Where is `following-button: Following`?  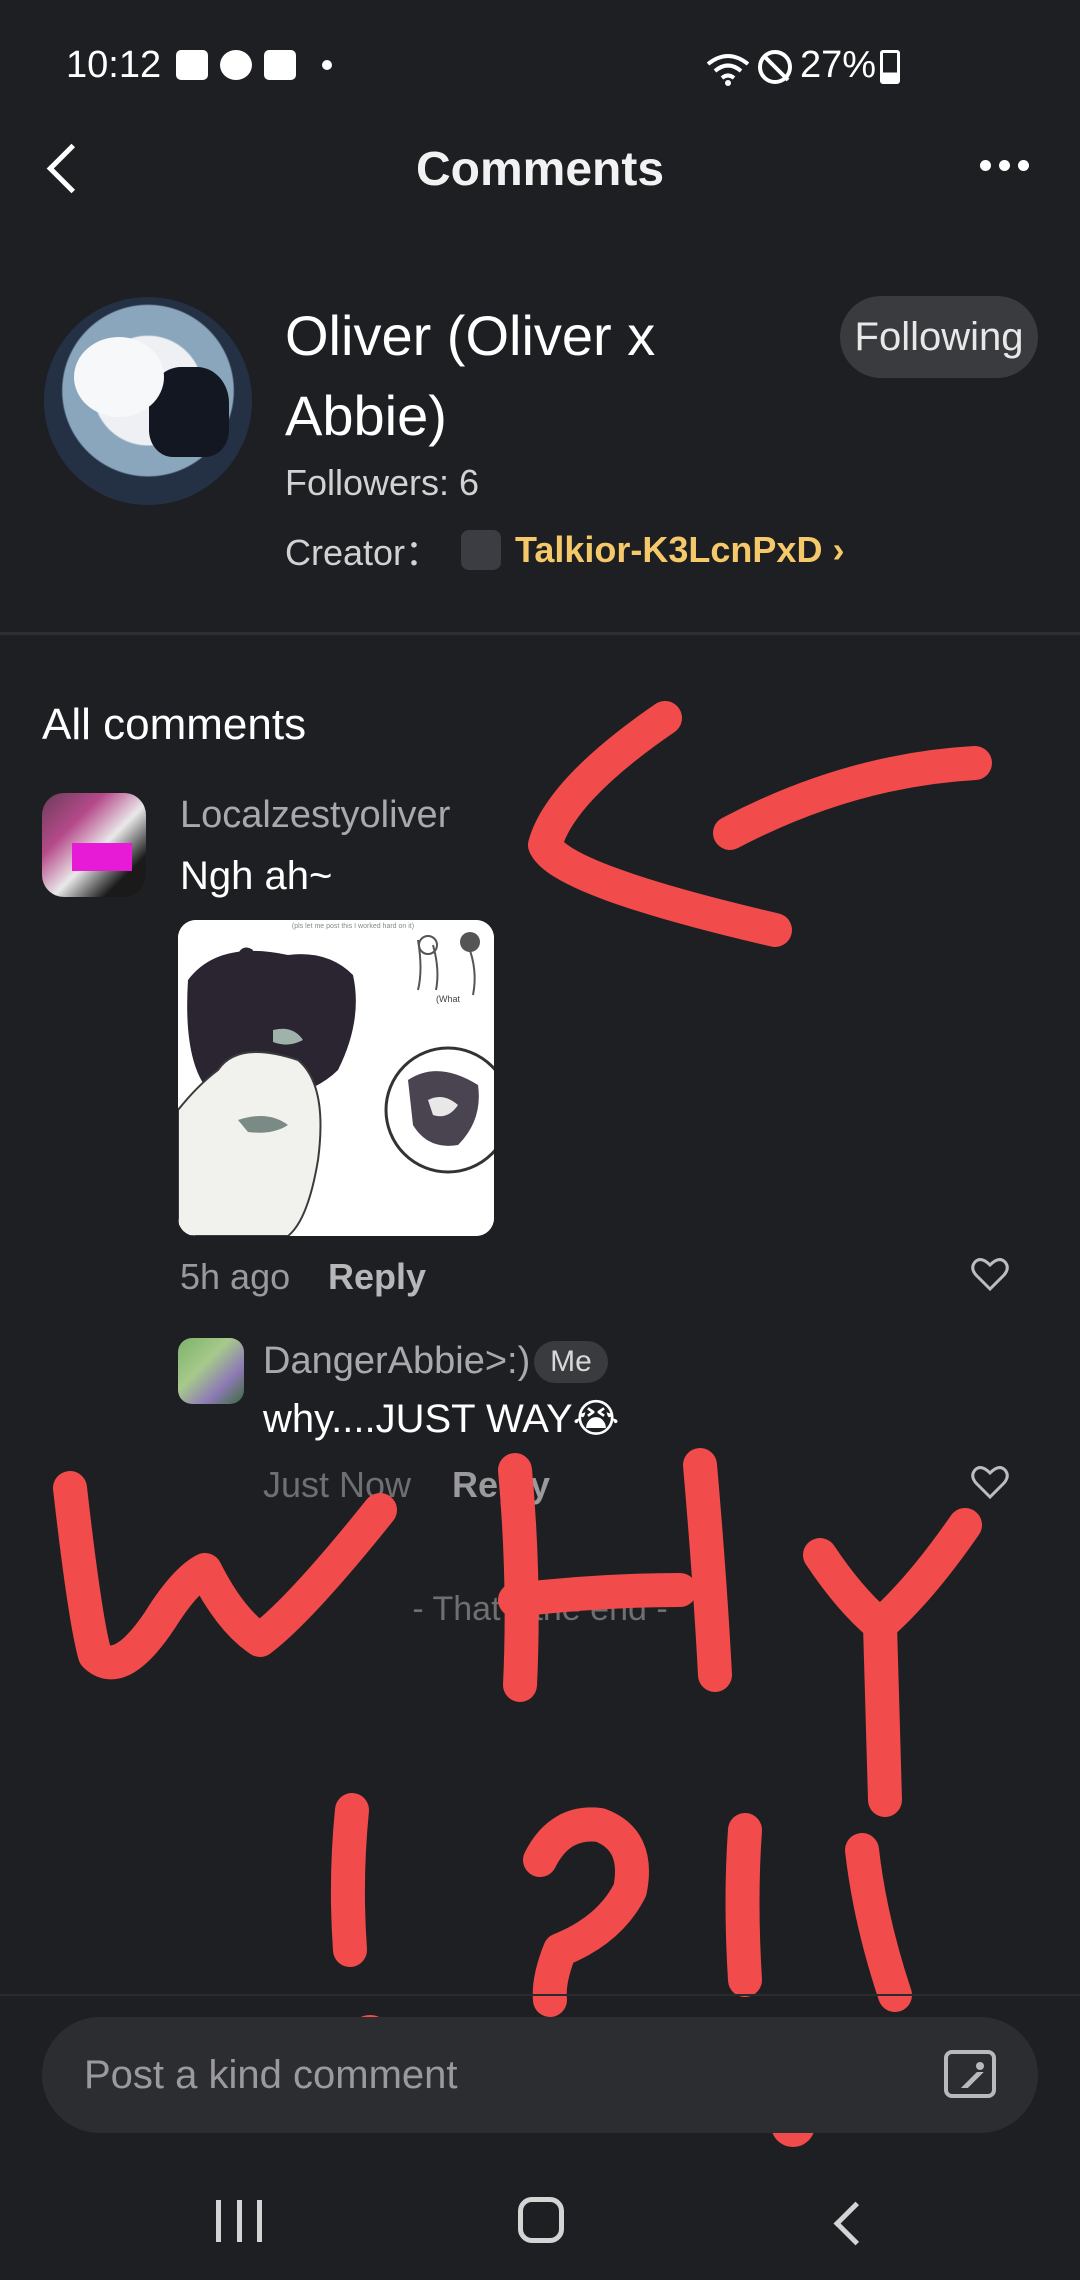 following-button: Following is located at coordinates (939, 337).